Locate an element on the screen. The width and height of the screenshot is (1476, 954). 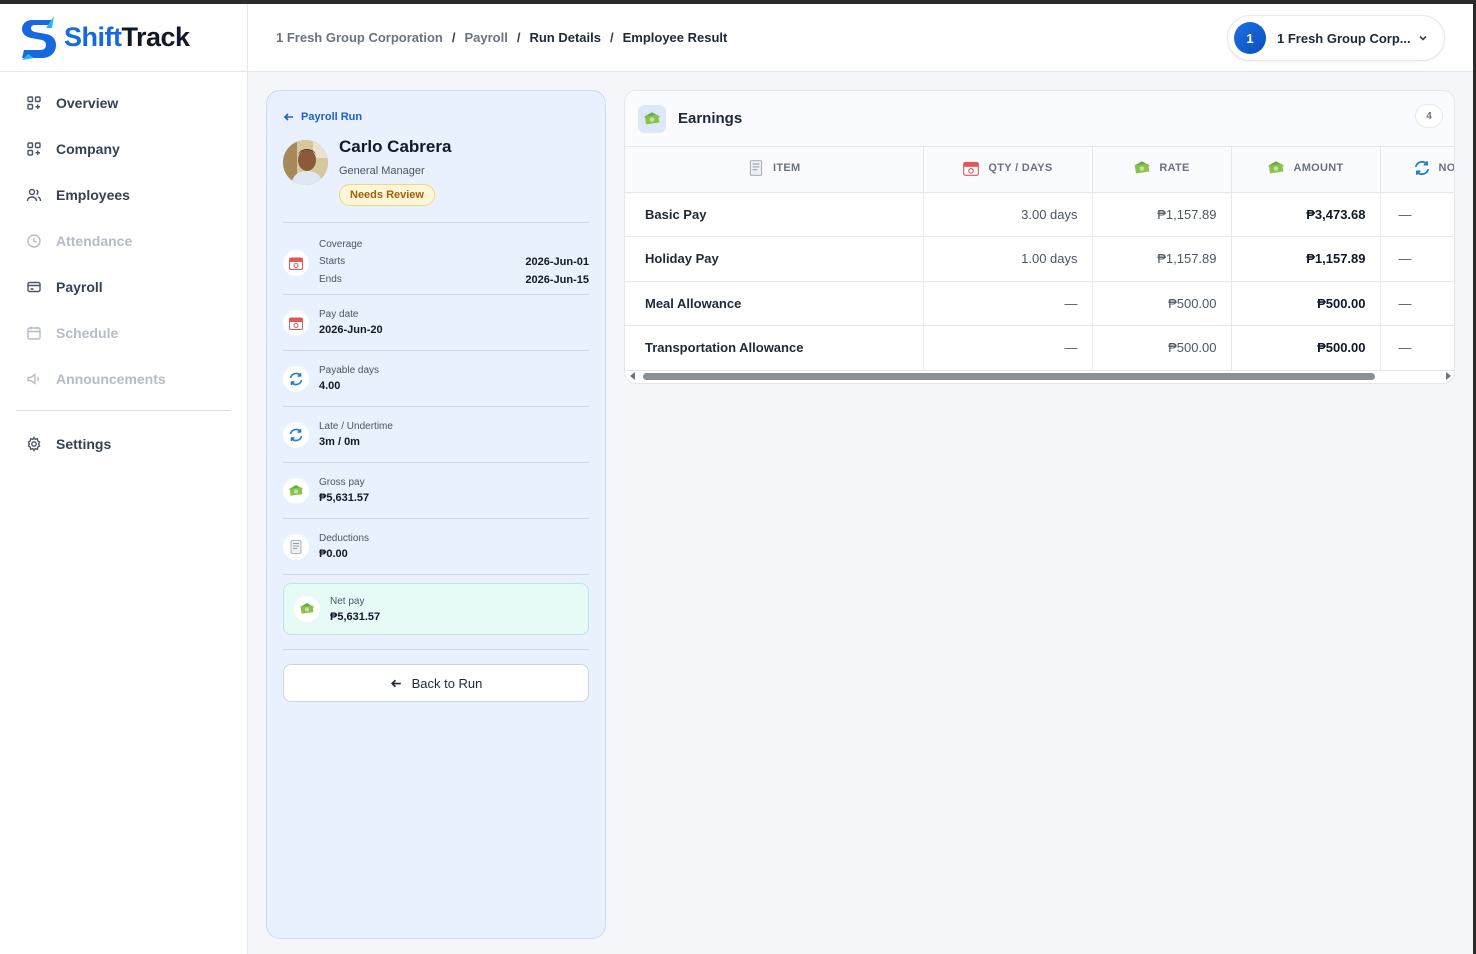
column-header-notes: NO is located at coordinates (1417, 170).